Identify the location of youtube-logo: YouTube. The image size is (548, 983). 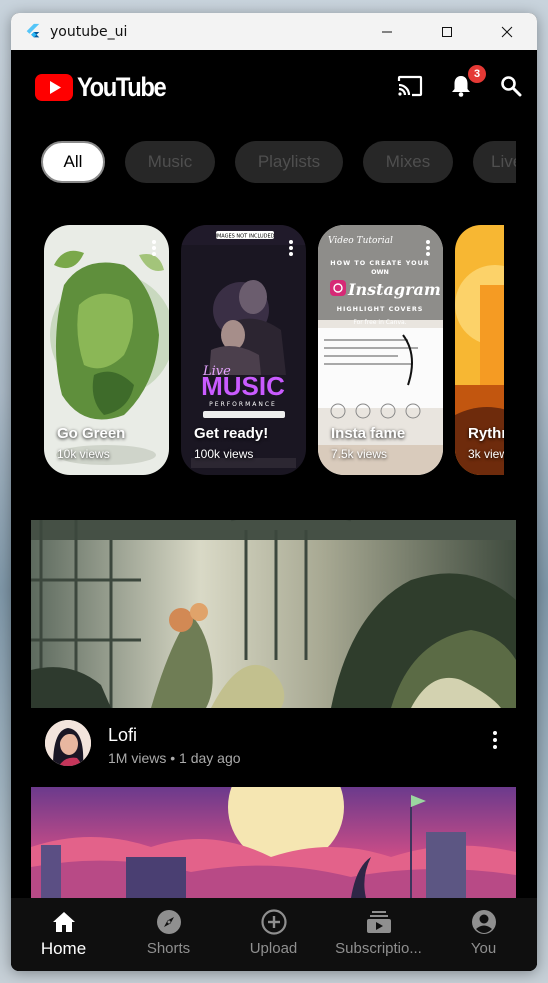
(106, 87).